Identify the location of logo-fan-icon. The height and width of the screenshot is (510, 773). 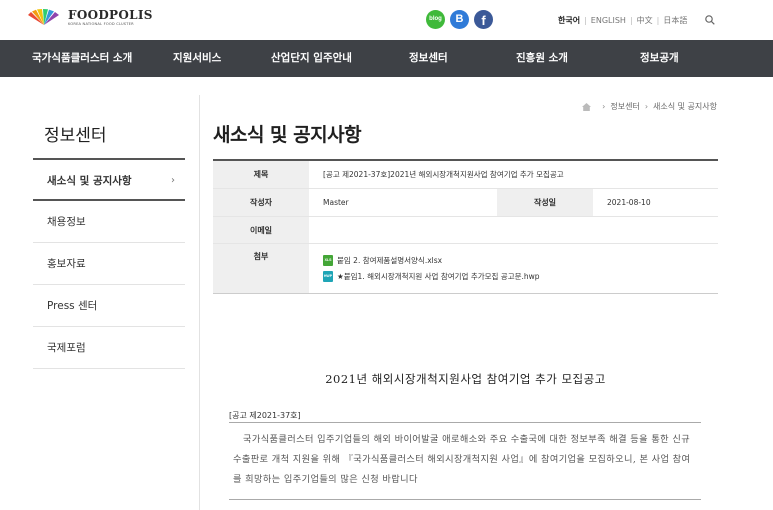
(43, 17).